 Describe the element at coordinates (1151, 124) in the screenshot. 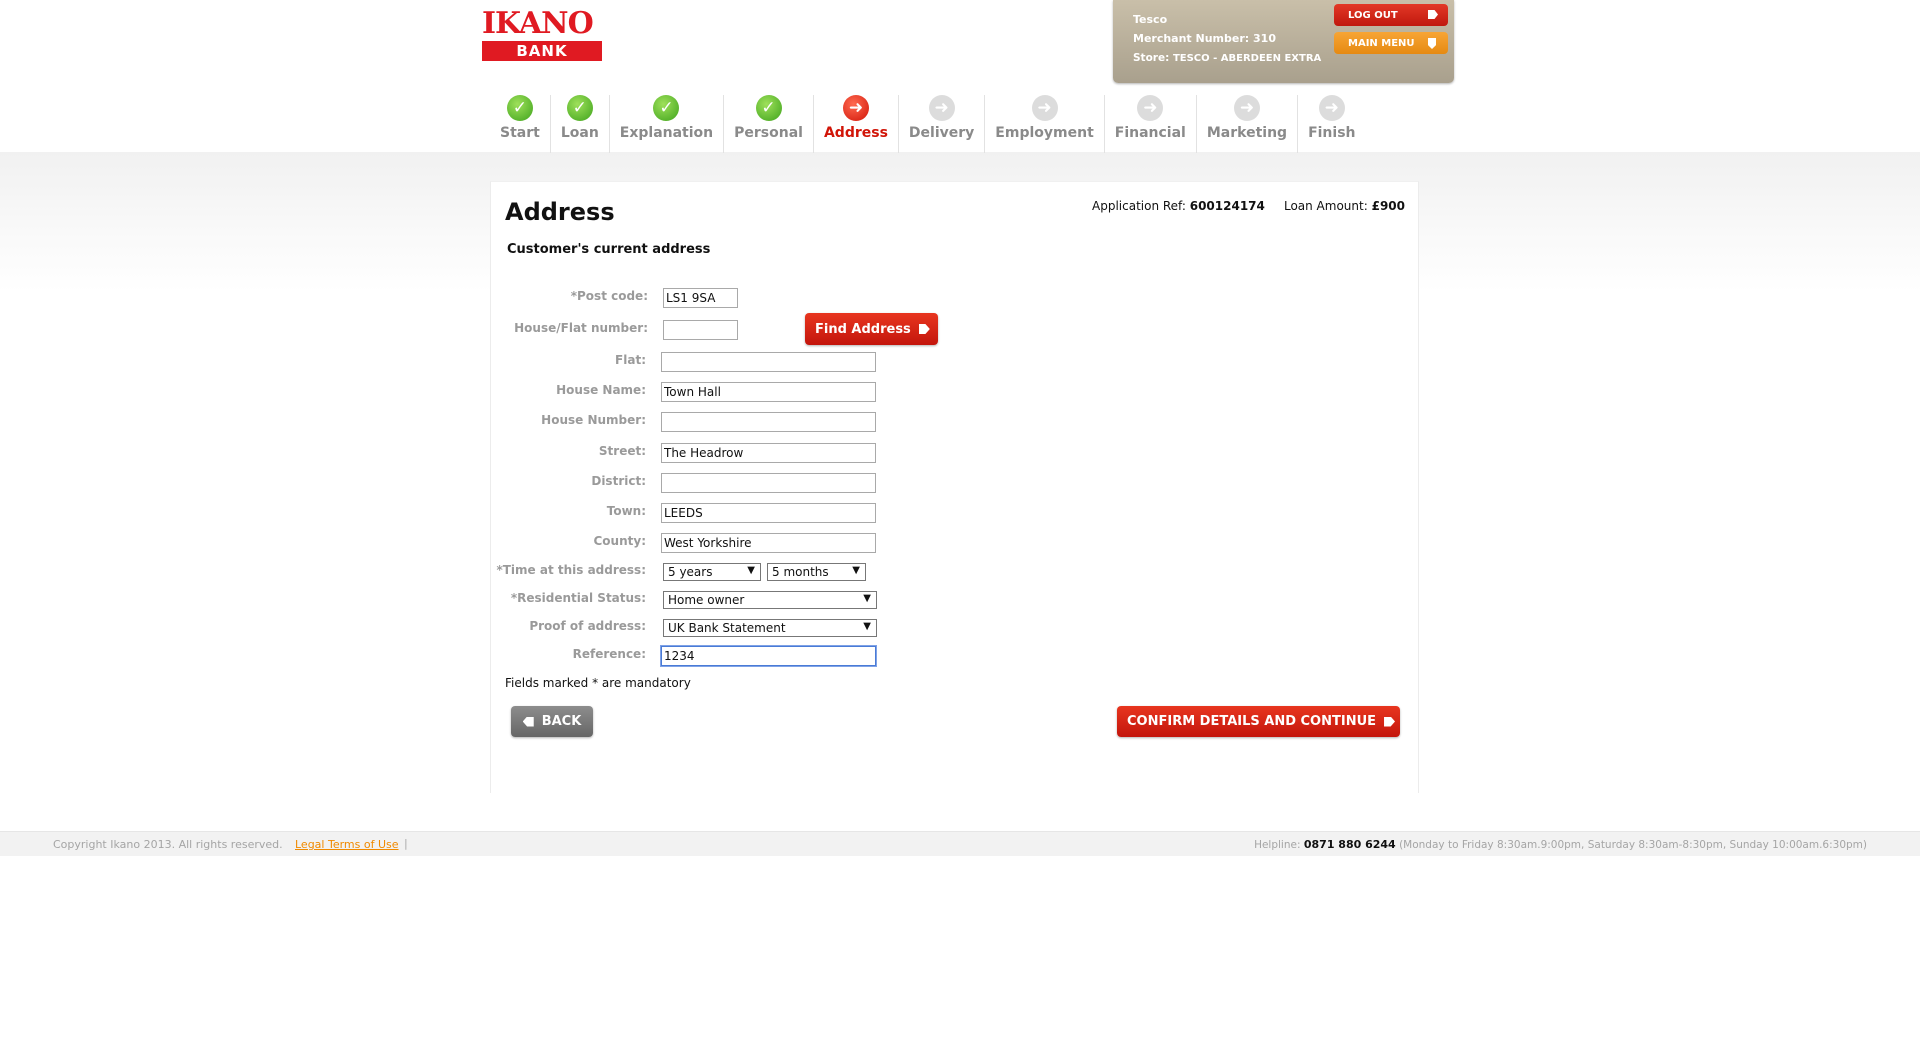

I see `step-financial: ➜ Financial` at that location.